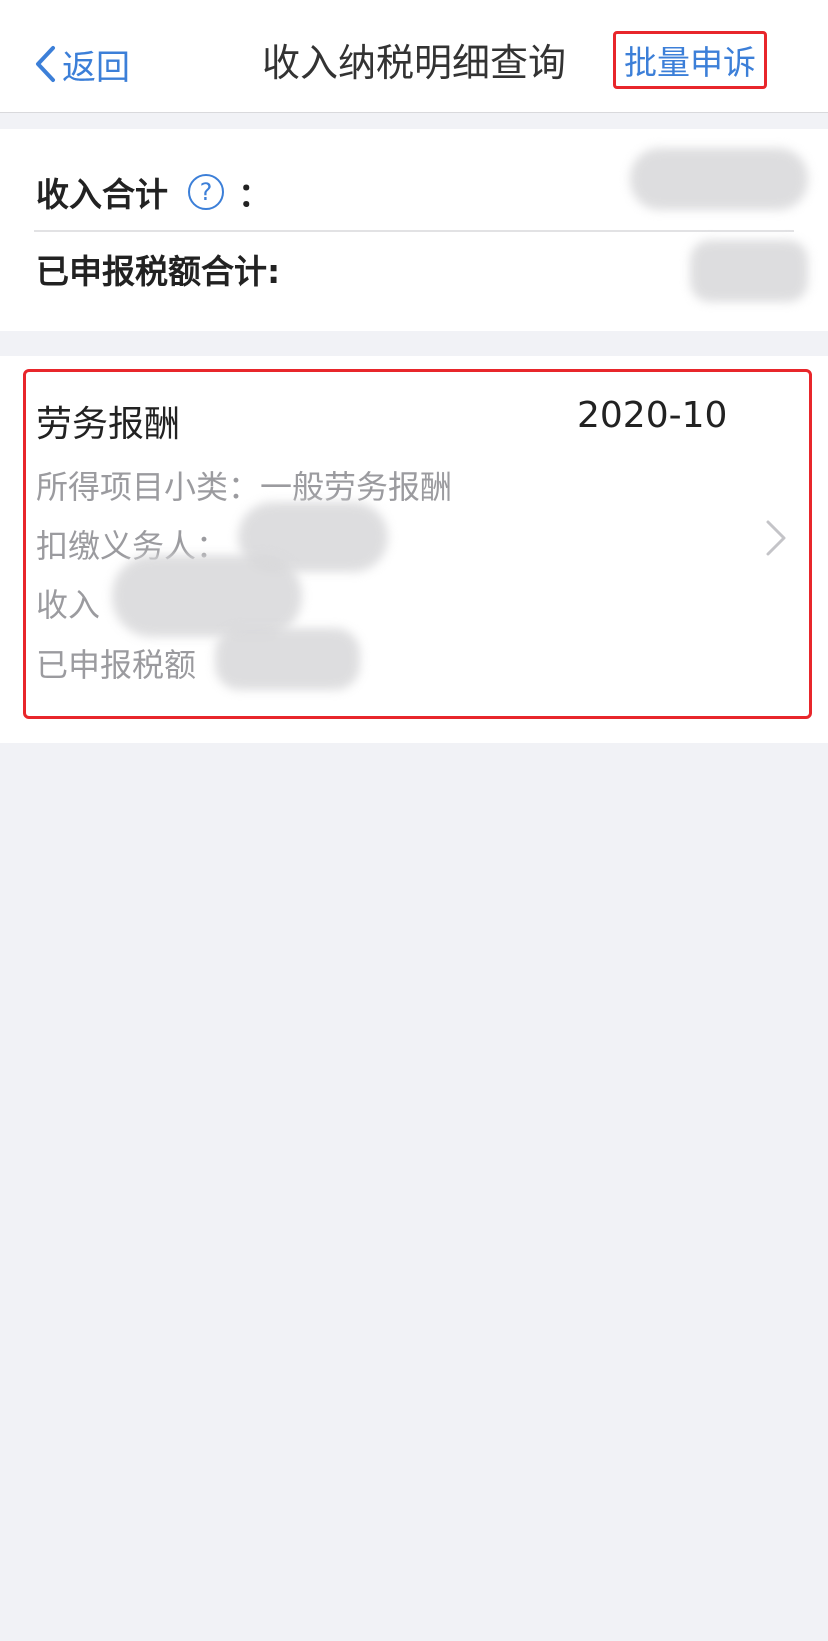 The width and height of the screenshot is (828, 1641). I want to click on batch-appeal-button: 批量申诉, so click(690, 60).